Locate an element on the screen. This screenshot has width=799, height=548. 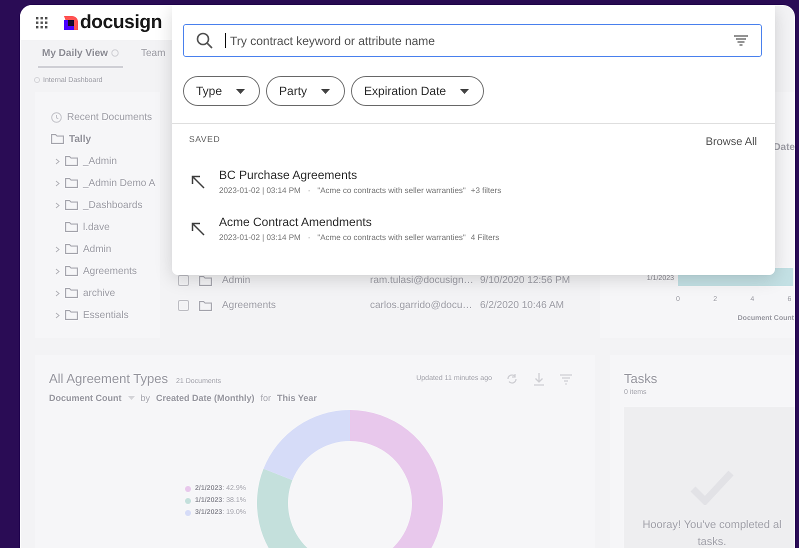
search-icon is located at coordinates (204, 40).